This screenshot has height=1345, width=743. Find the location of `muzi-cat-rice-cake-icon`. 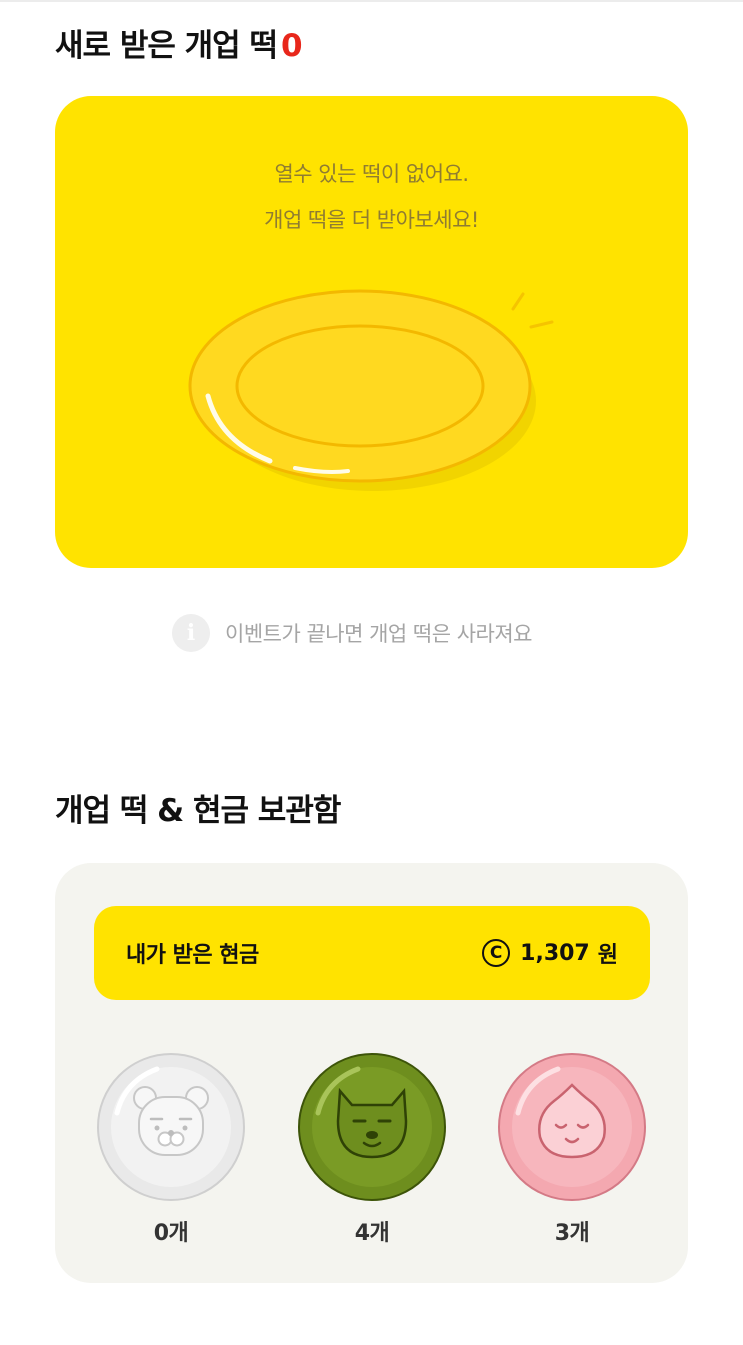

muzi-cat-rice-cake-icon is located at coordinates (372, 1127).